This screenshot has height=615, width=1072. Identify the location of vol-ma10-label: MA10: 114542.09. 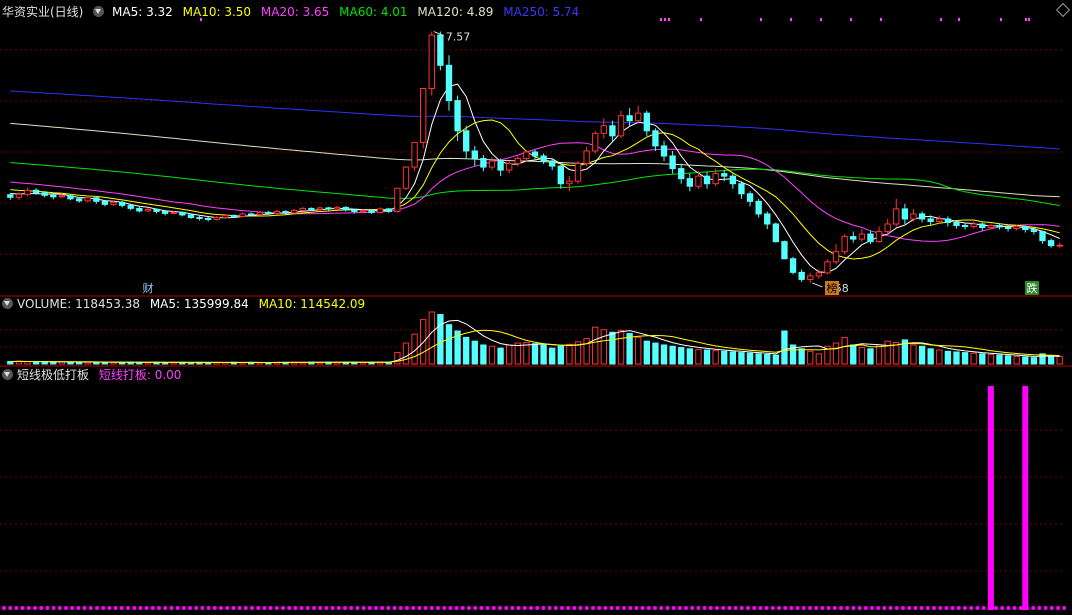
(312, 304).